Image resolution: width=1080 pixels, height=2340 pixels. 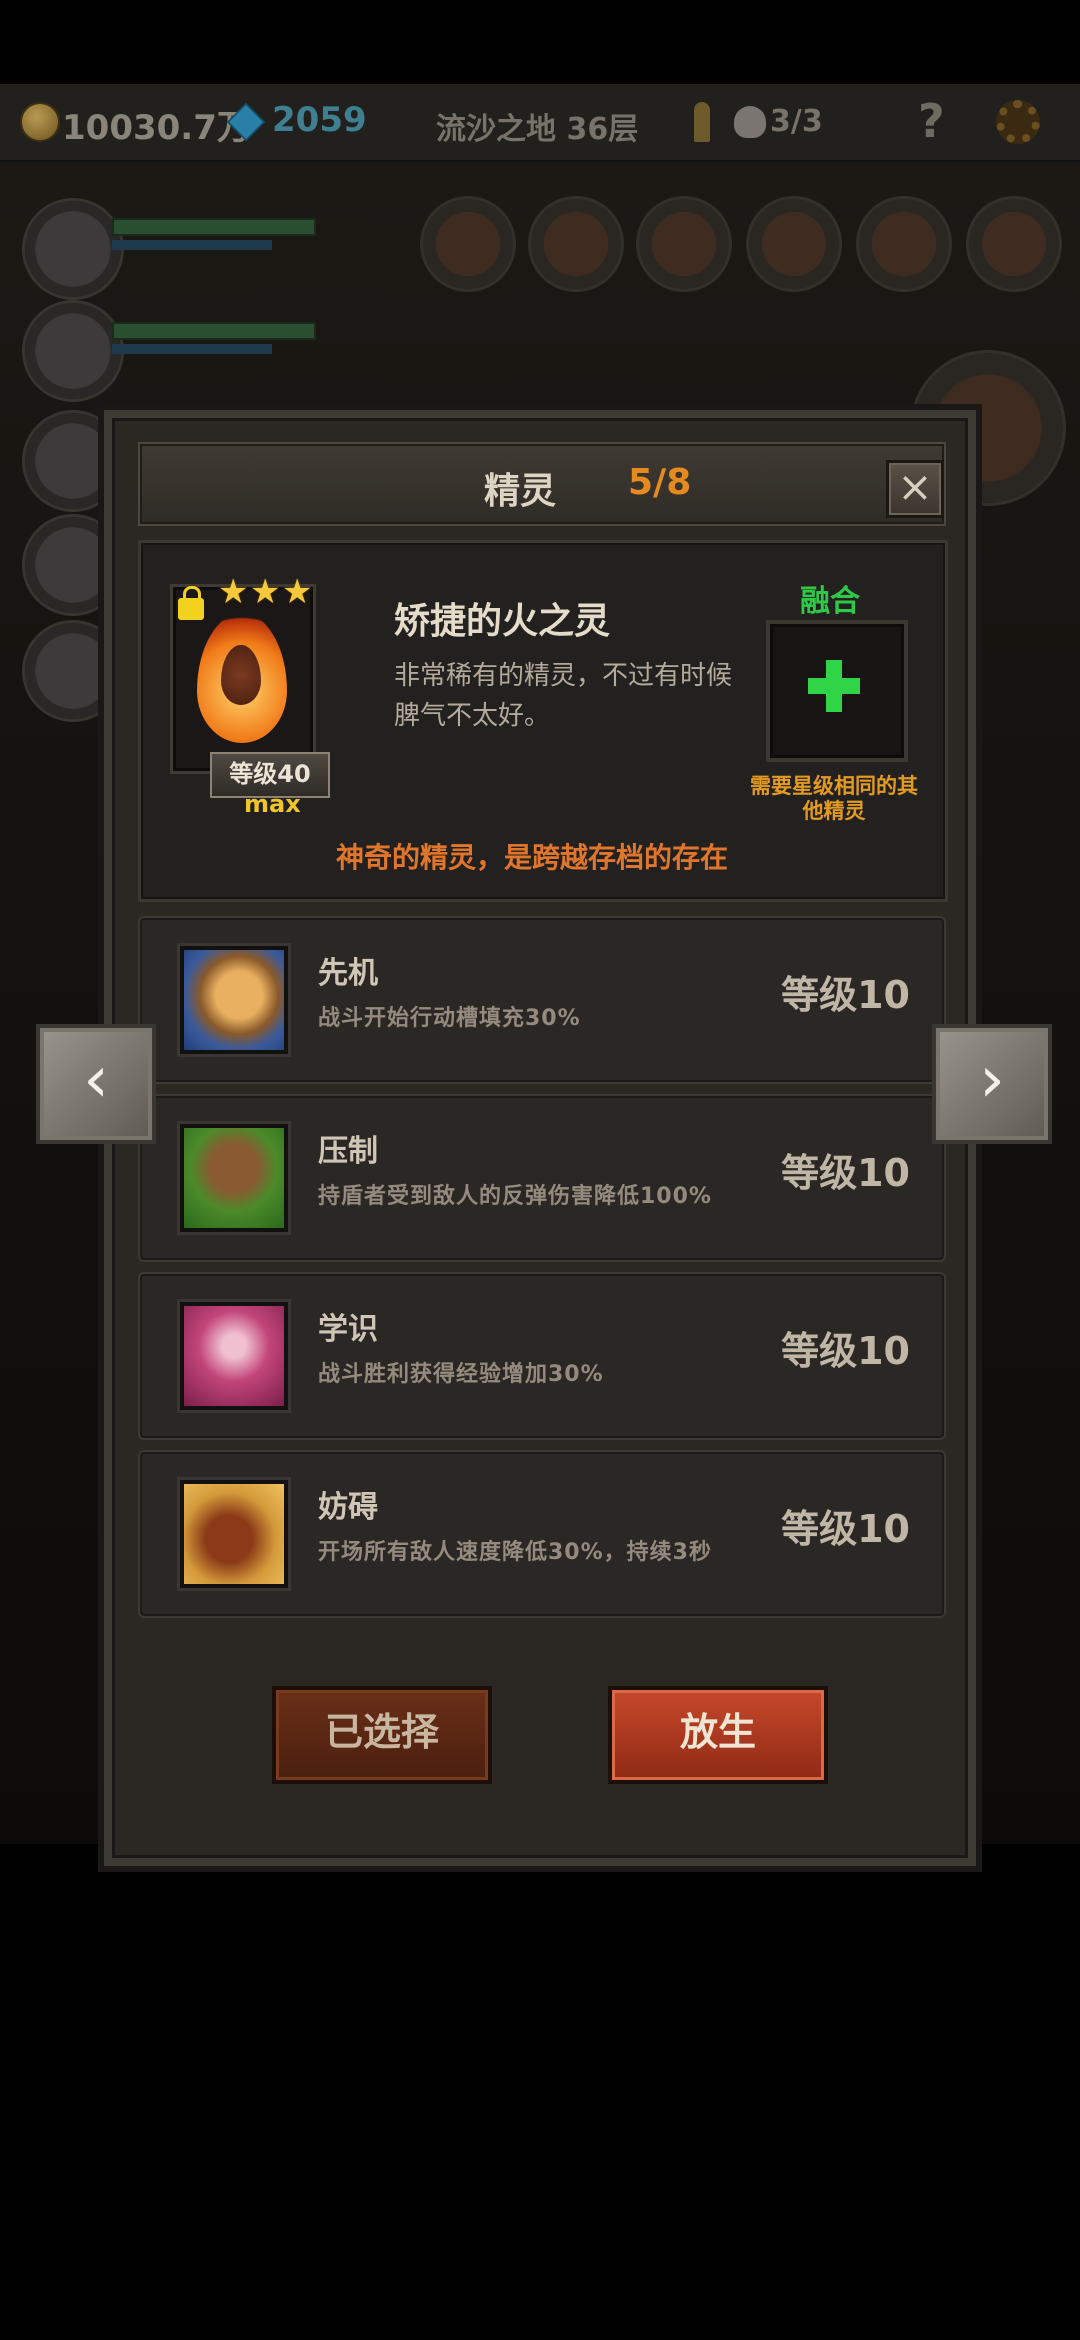 I want to click on skill-card: 先机 战斗开始行动槽填充30% 等级10, so click(x=542, y=1000).